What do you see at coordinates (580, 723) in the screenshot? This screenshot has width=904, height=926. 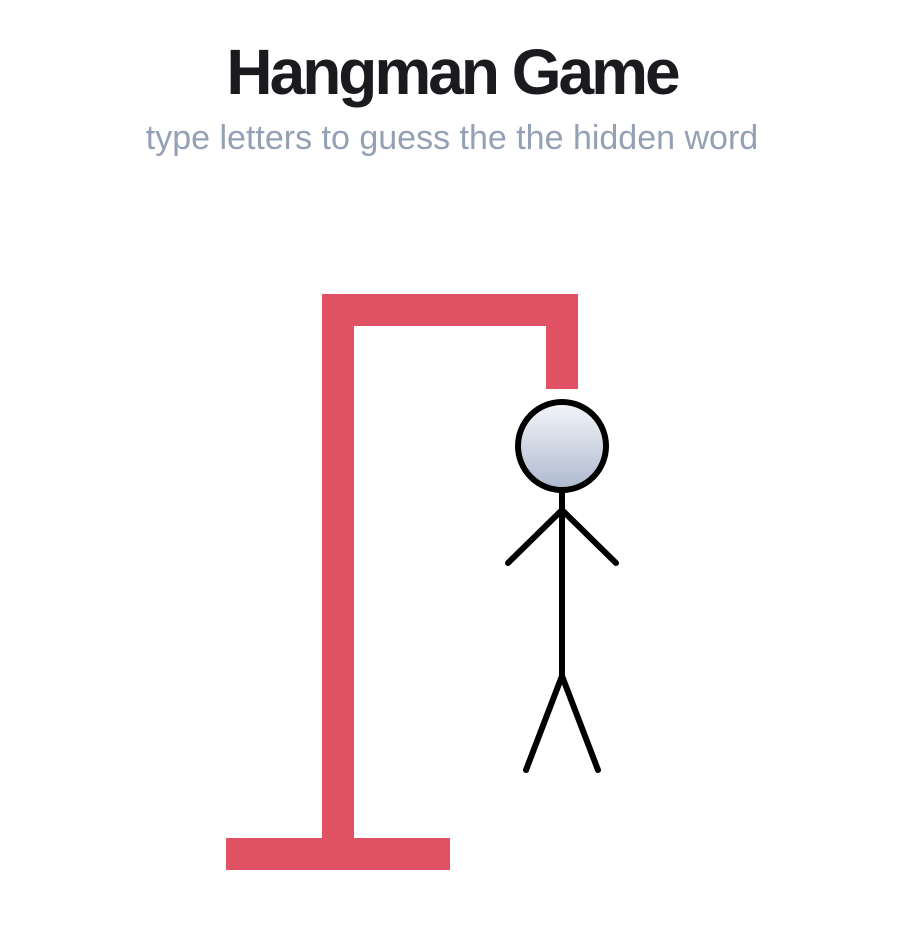 I see `figure-right-leg` at bounding box center [580, 723].